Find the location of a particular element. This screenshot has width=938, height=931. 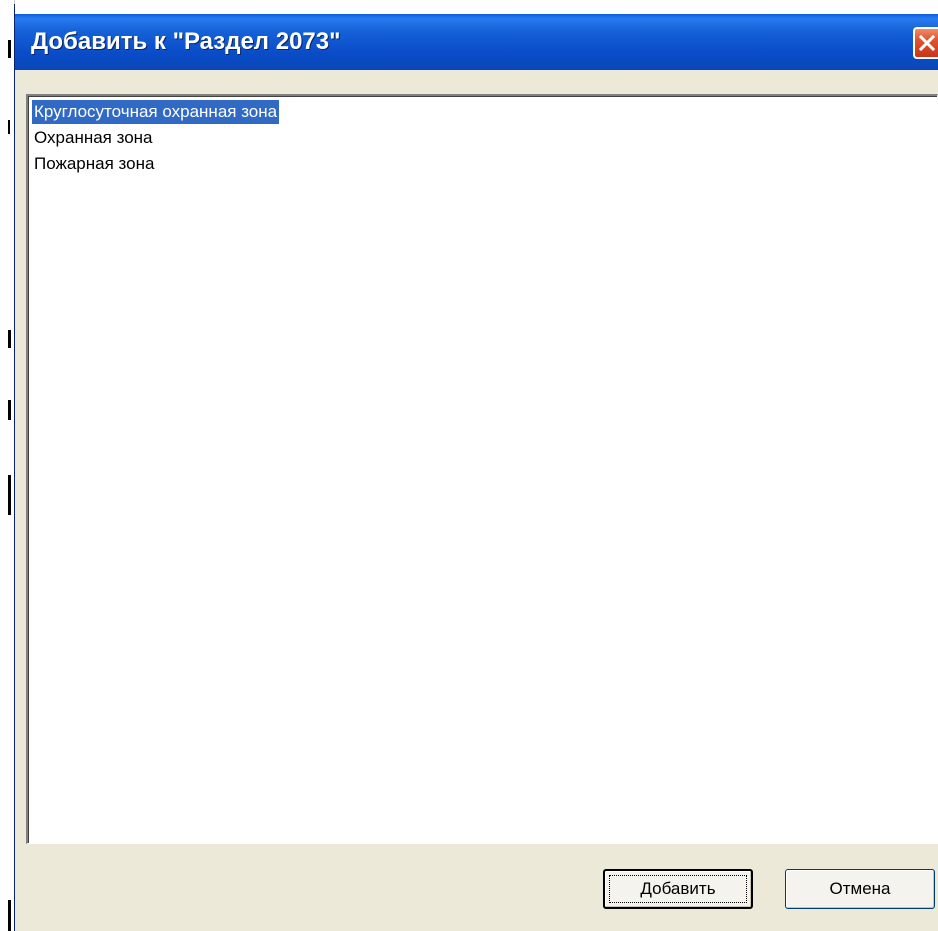

focus-rect is located at coordinates (678, 889).